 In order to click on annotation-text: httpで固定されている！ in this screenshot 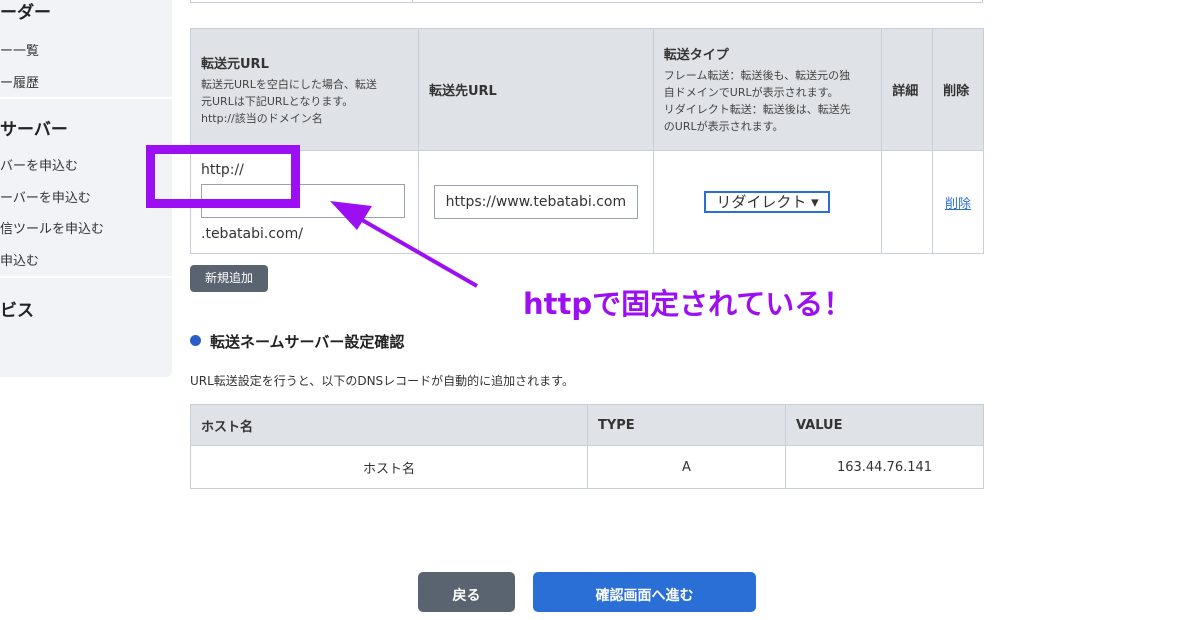, I will do `click(688, 304)`.